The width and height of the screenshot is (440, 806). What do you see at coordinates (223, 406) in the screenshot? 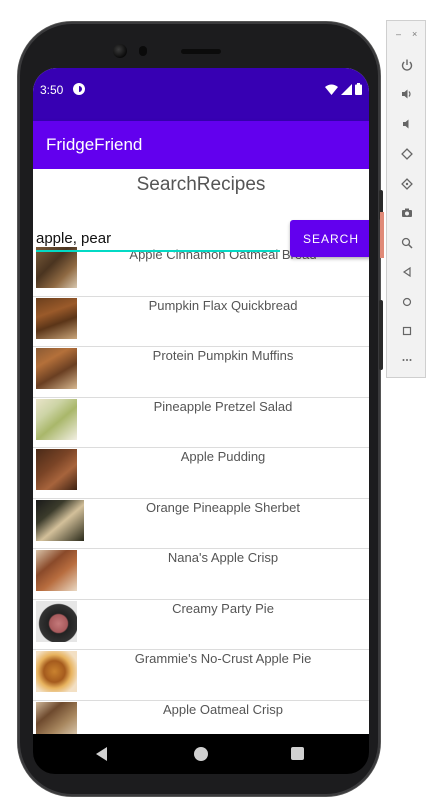
I see `recipe-title: Pineapple Pretzel Salad` at bounding box center [223, 406].